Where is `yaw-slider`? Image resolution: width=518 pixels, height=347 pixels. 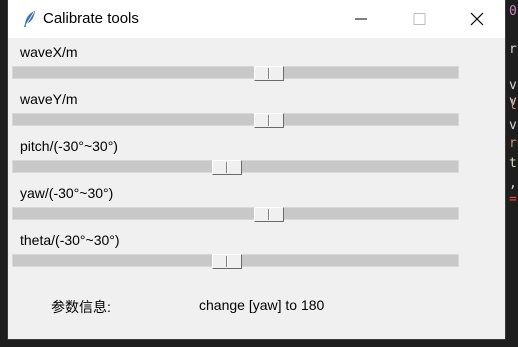 yaw-slider is located at coordinates (235, 214).